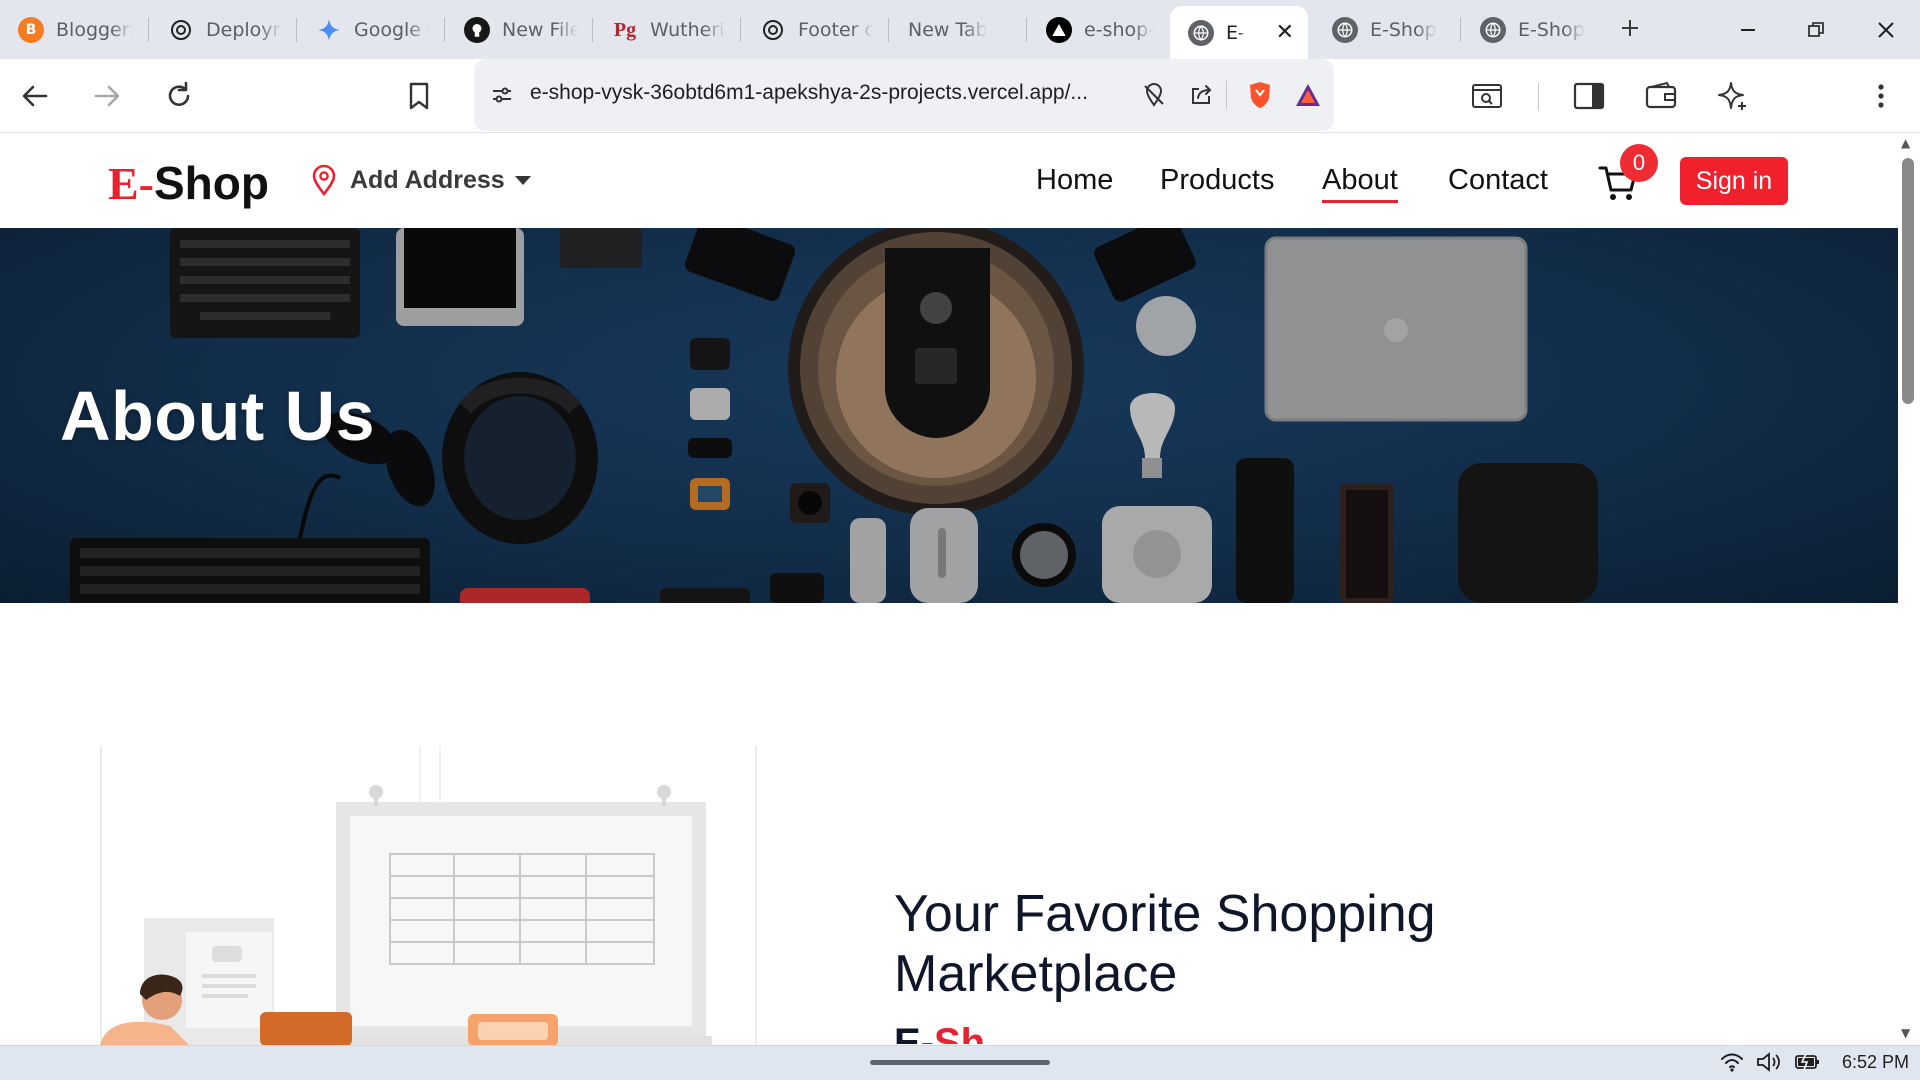 The height and width of the screenshot is (1080, 1920). Describe the element at coordinates (35, 96) in the screenshot. I see `back-button` at that location.